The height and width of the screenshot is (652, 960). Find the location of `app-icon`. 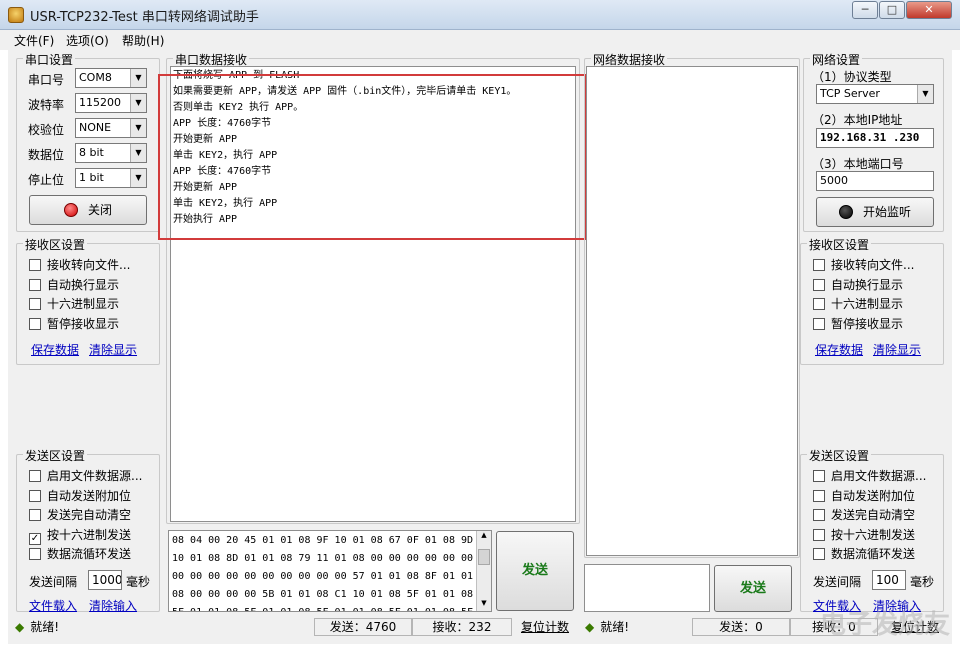

app-icon is located at coordinates (16, 15).